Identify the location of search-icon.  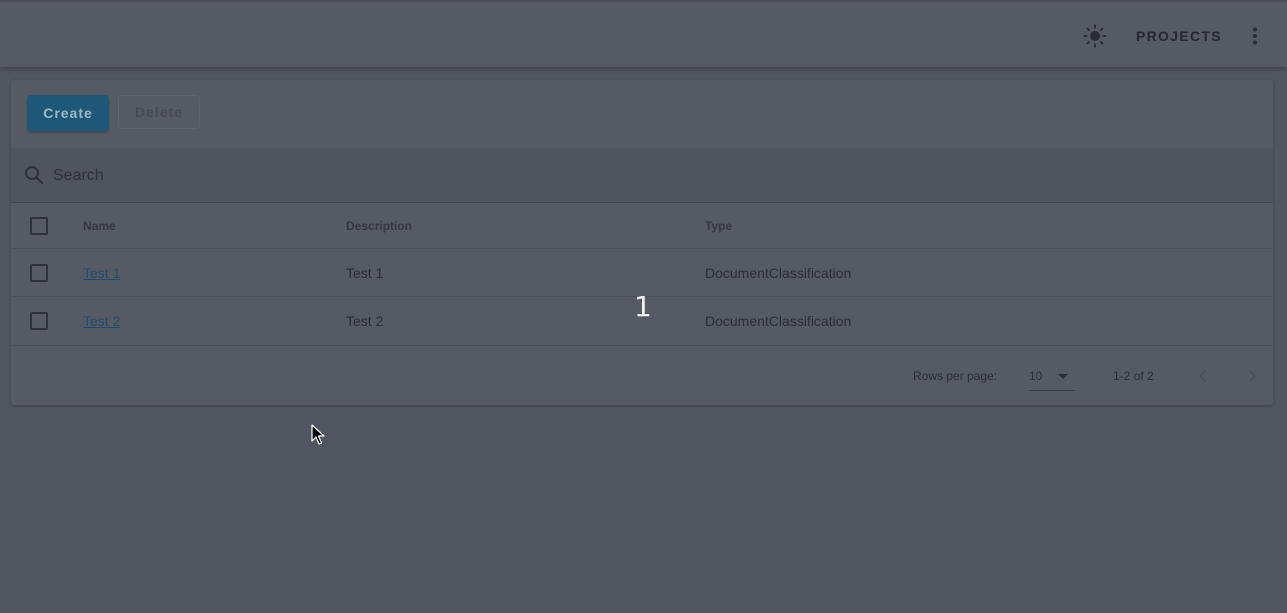
(34, 175).